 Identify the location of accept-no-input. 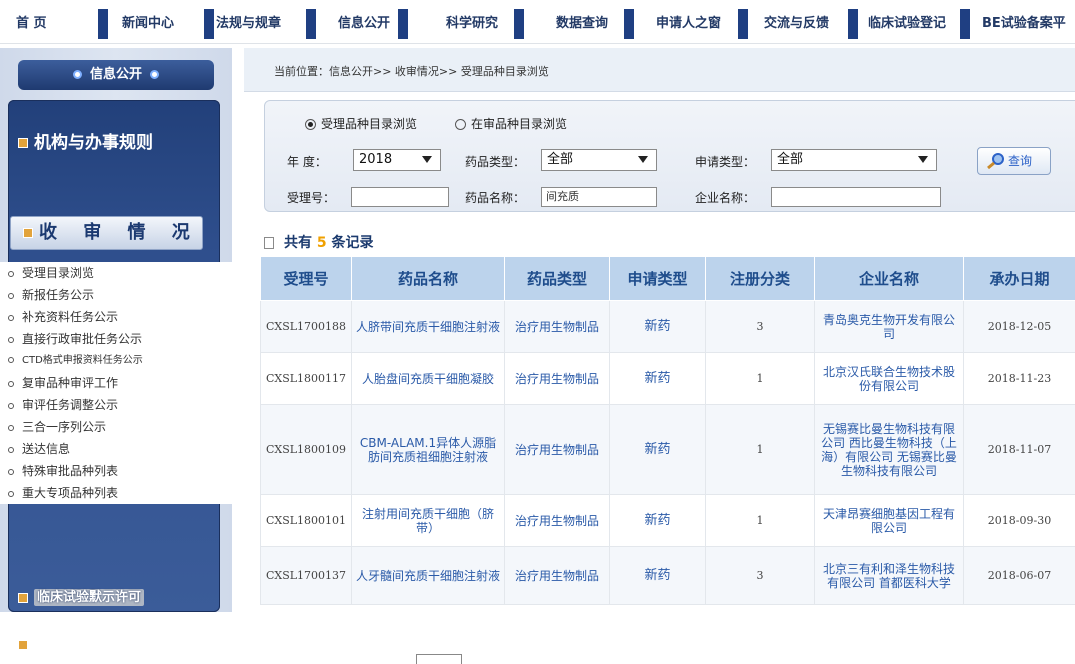
(400, 197).